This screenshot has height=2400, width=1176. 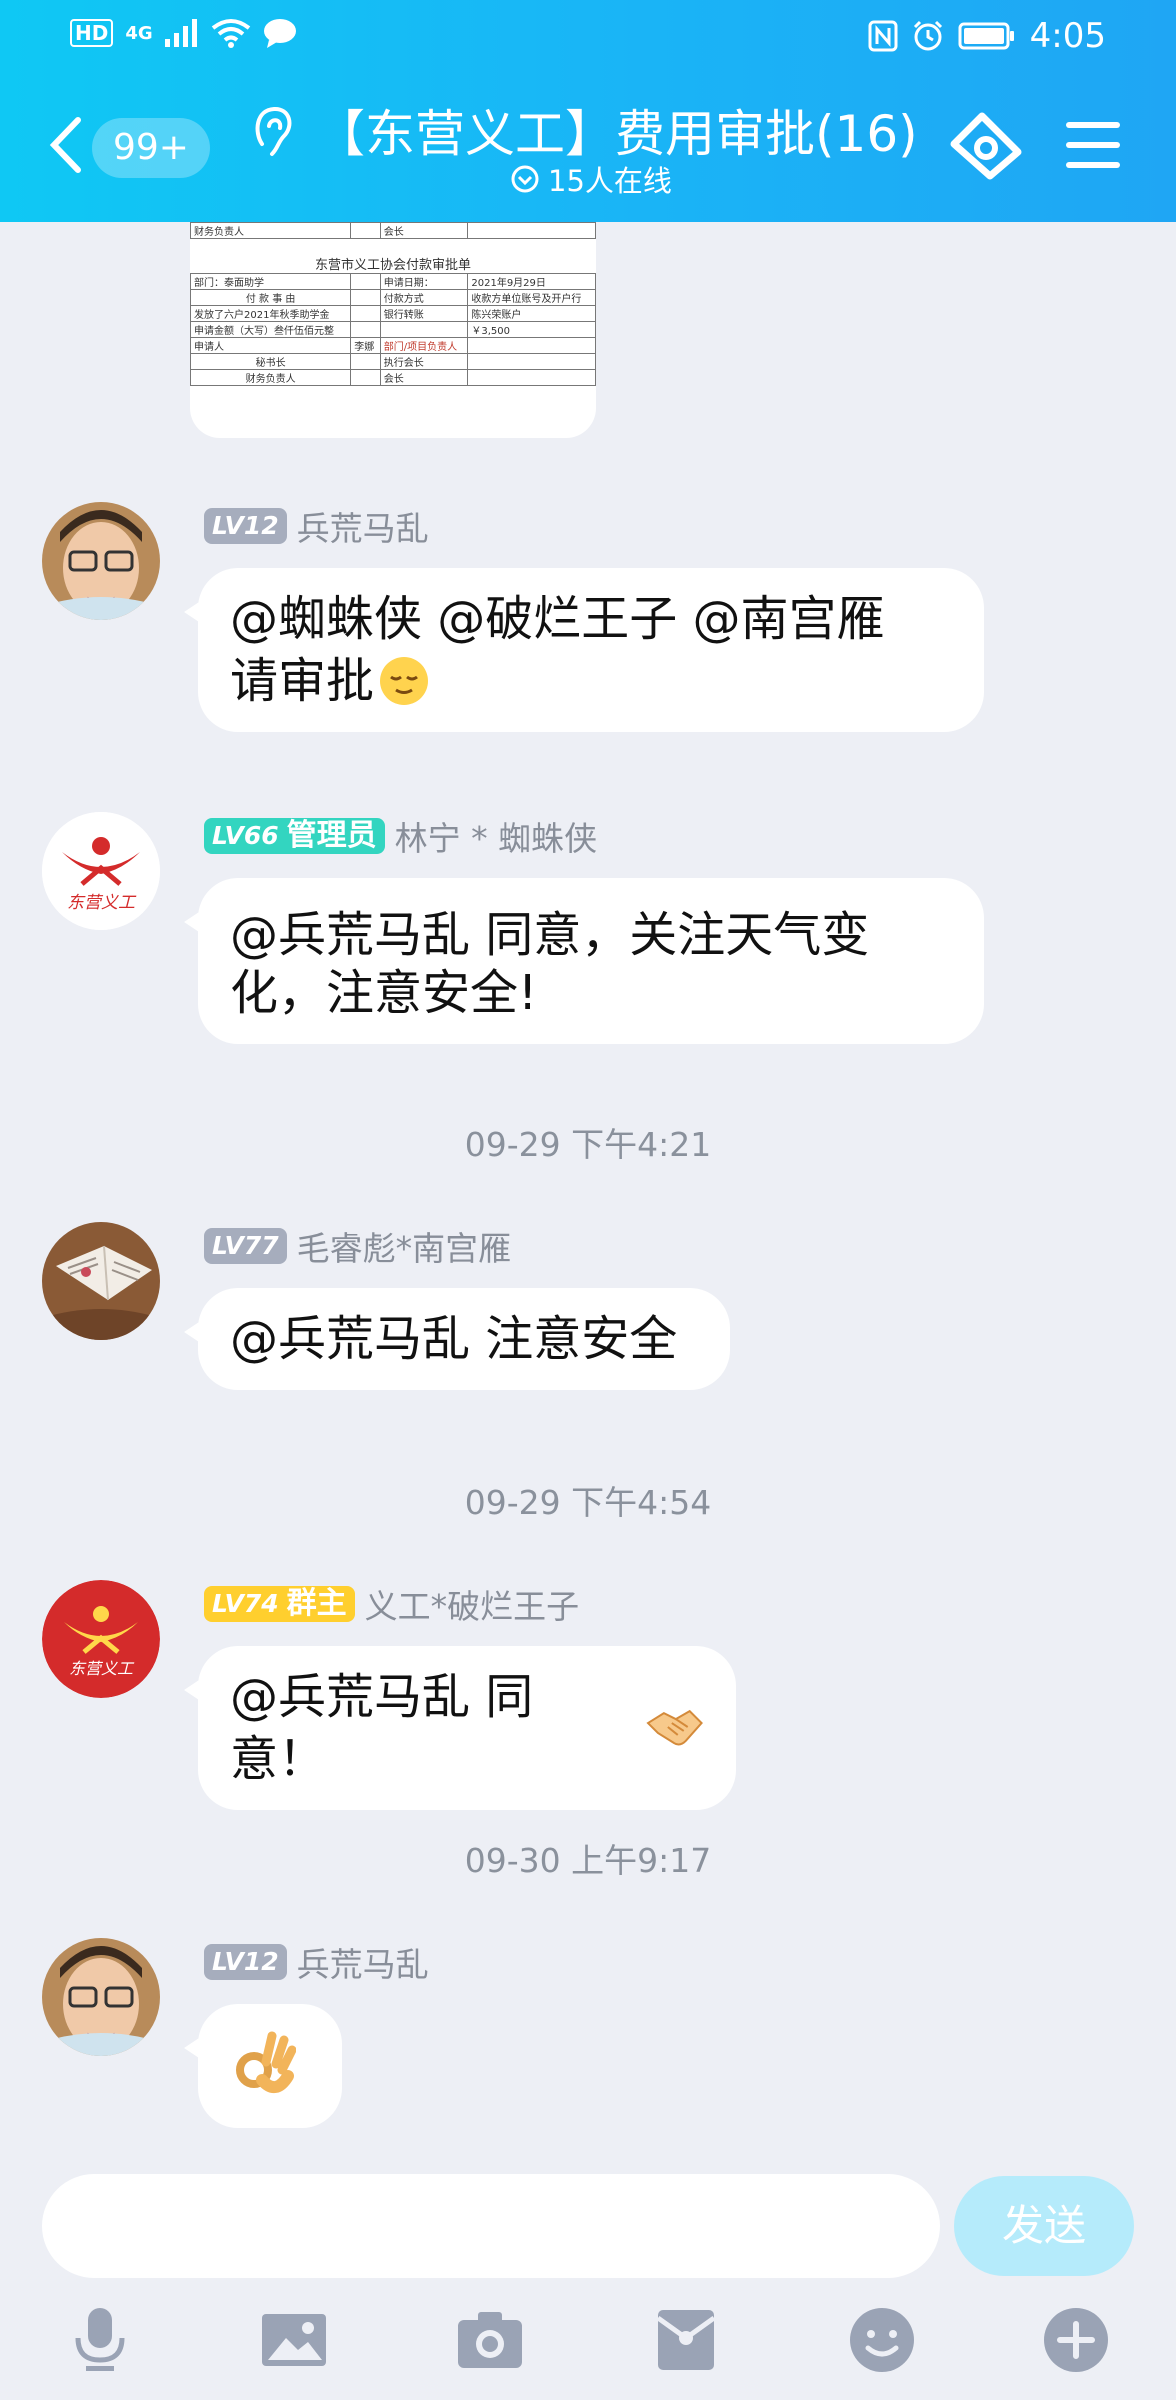 What do you see at coordinates (279, 33) in the screenshot?
I see `message-notification-icon` at bounding box center [279, 33].